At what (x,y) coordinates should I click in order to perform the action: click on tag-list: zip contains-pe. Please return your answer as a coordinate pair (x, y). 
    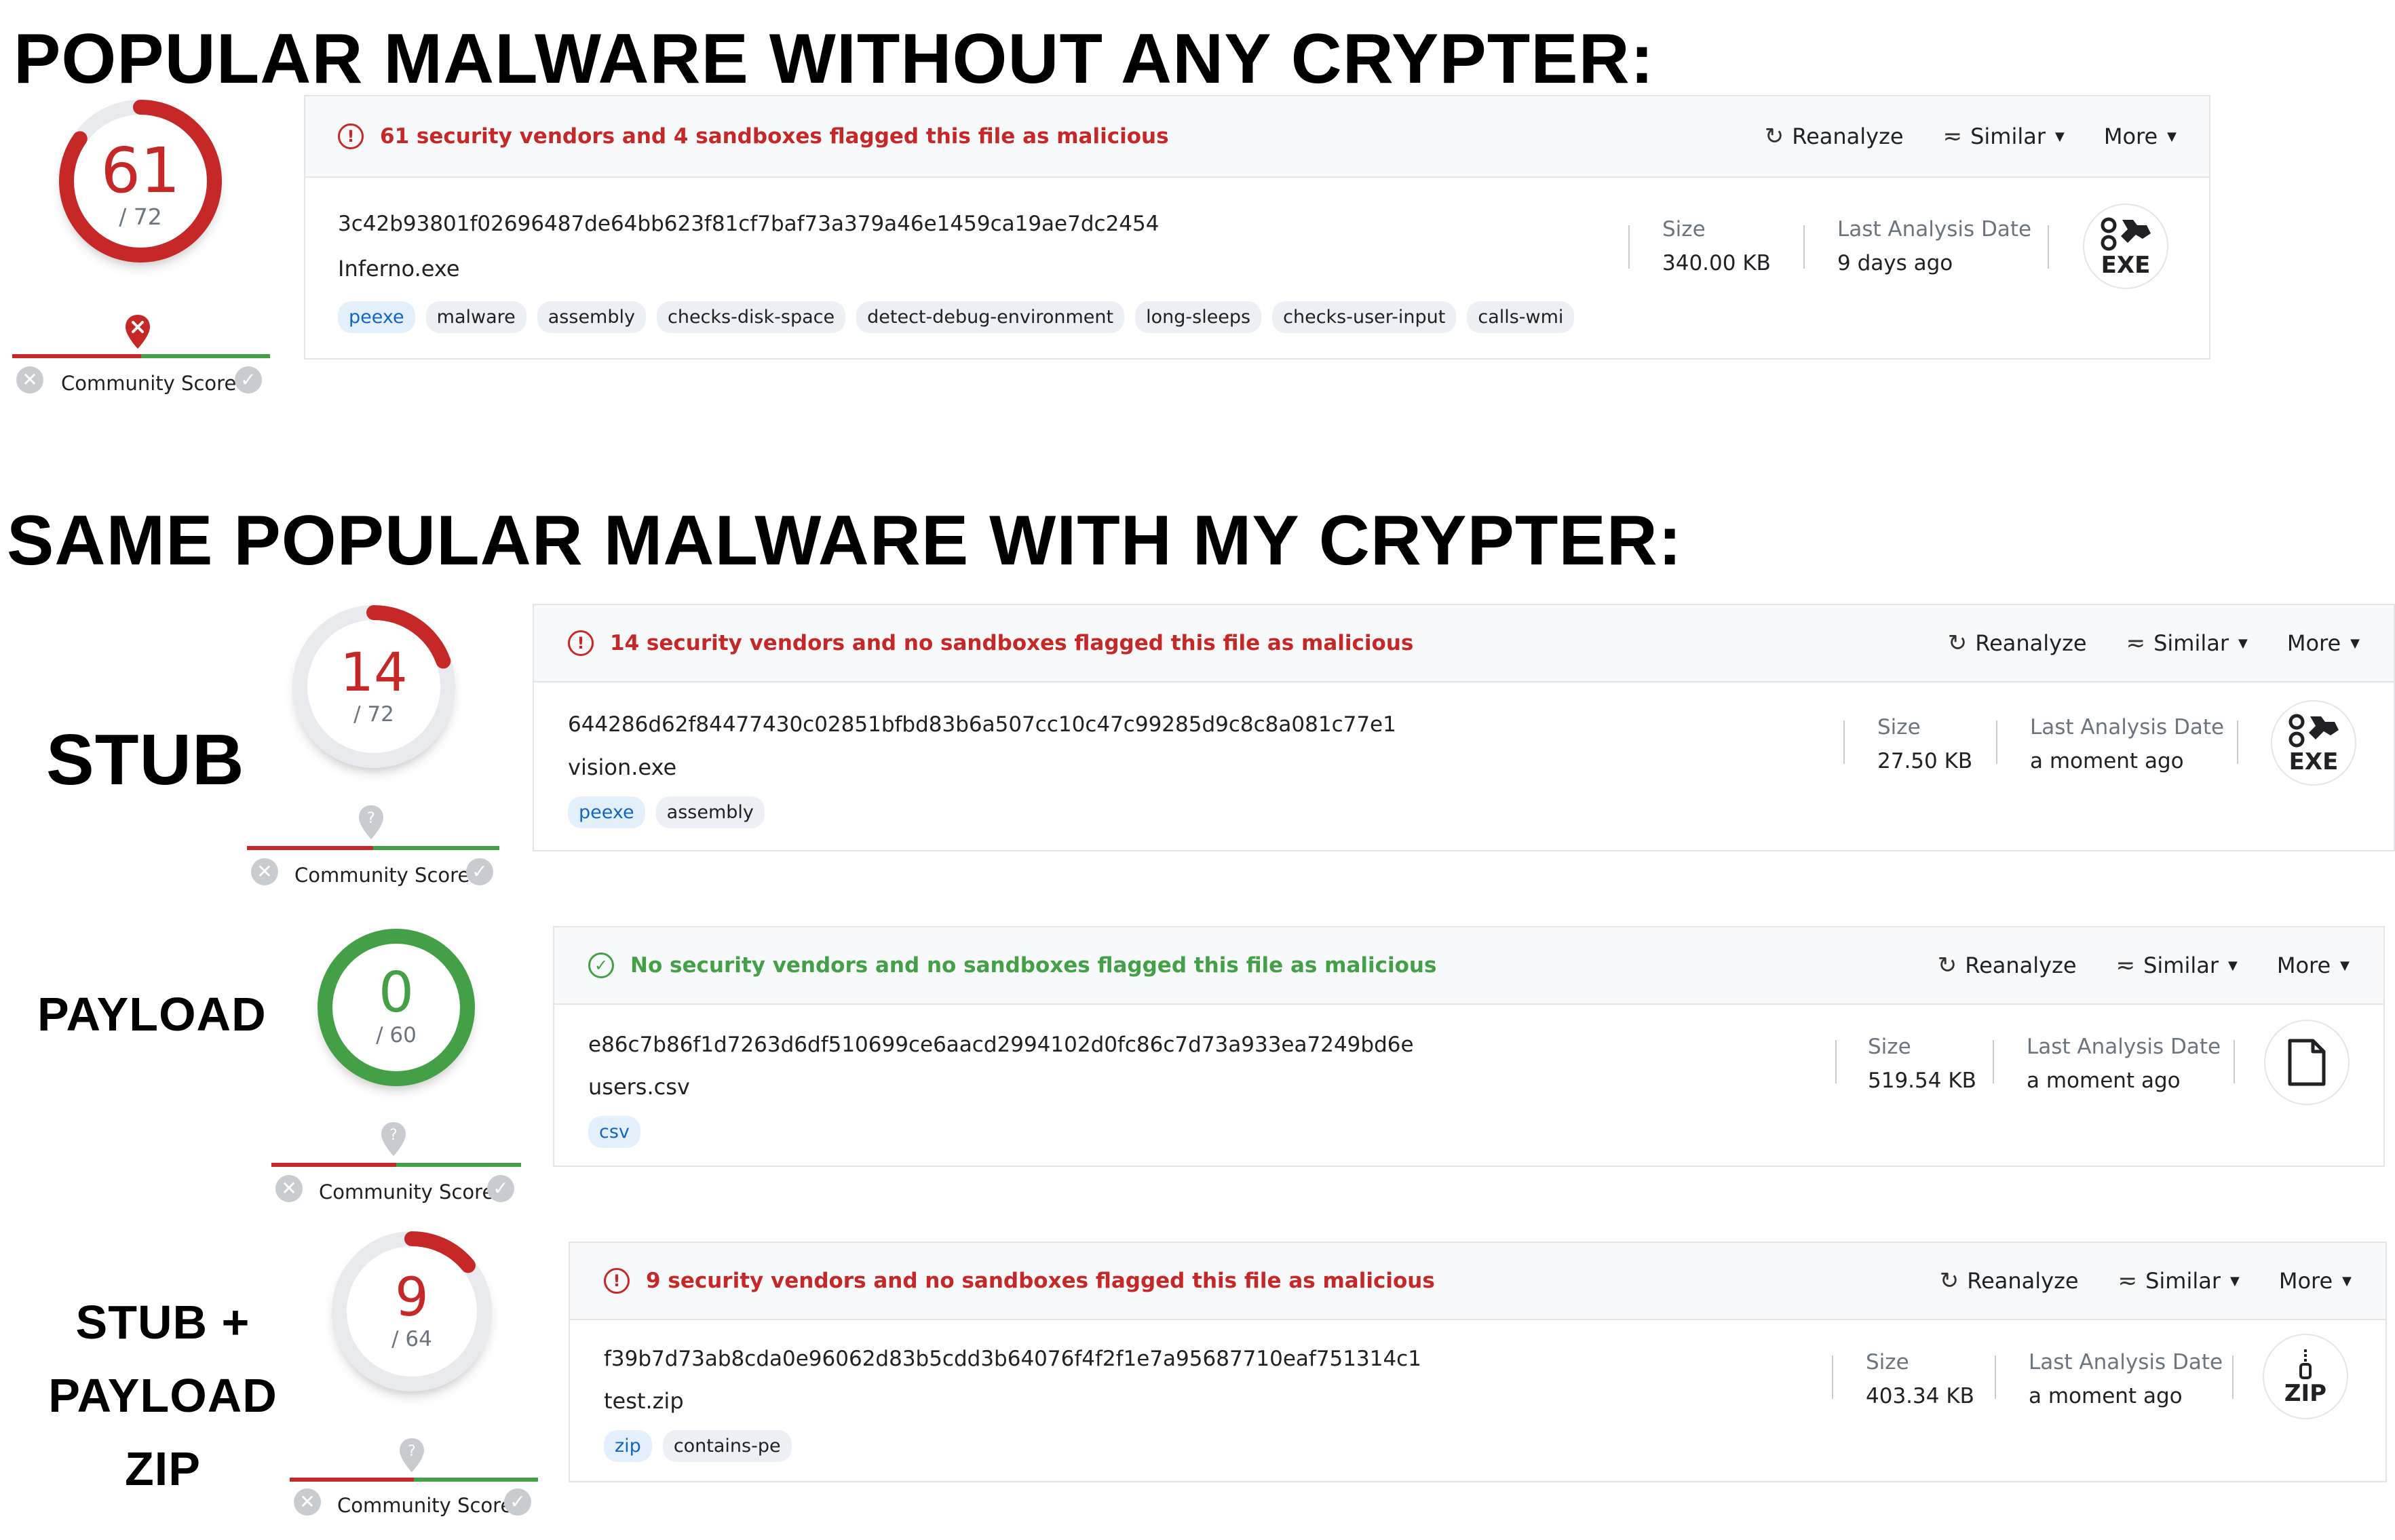
    Looking at the image, I should click on (698, 1446).